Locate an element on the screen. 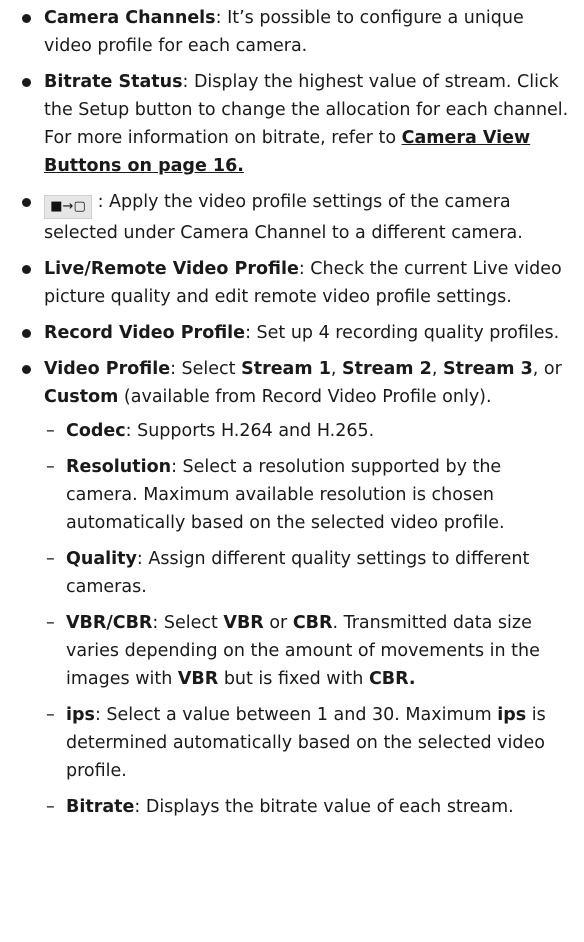  description: : Set up 4 recording quality profiles. is located at coordinates (402, 332).